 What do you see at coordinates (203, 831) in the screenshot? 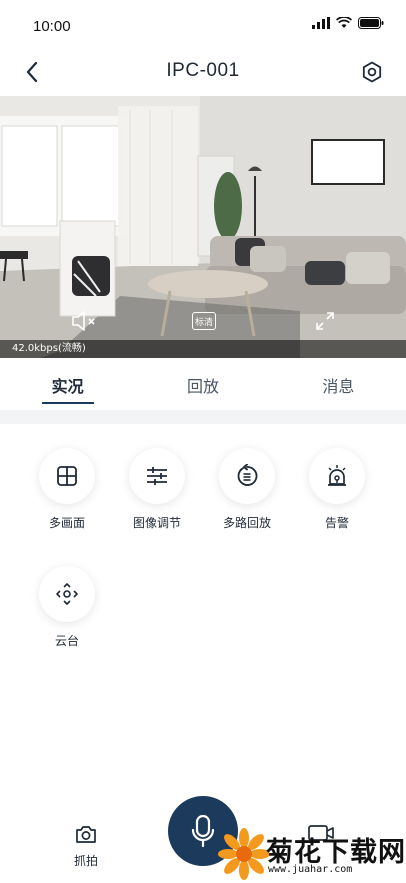
I see `microphone-icon` at bounding box center [203, 831].